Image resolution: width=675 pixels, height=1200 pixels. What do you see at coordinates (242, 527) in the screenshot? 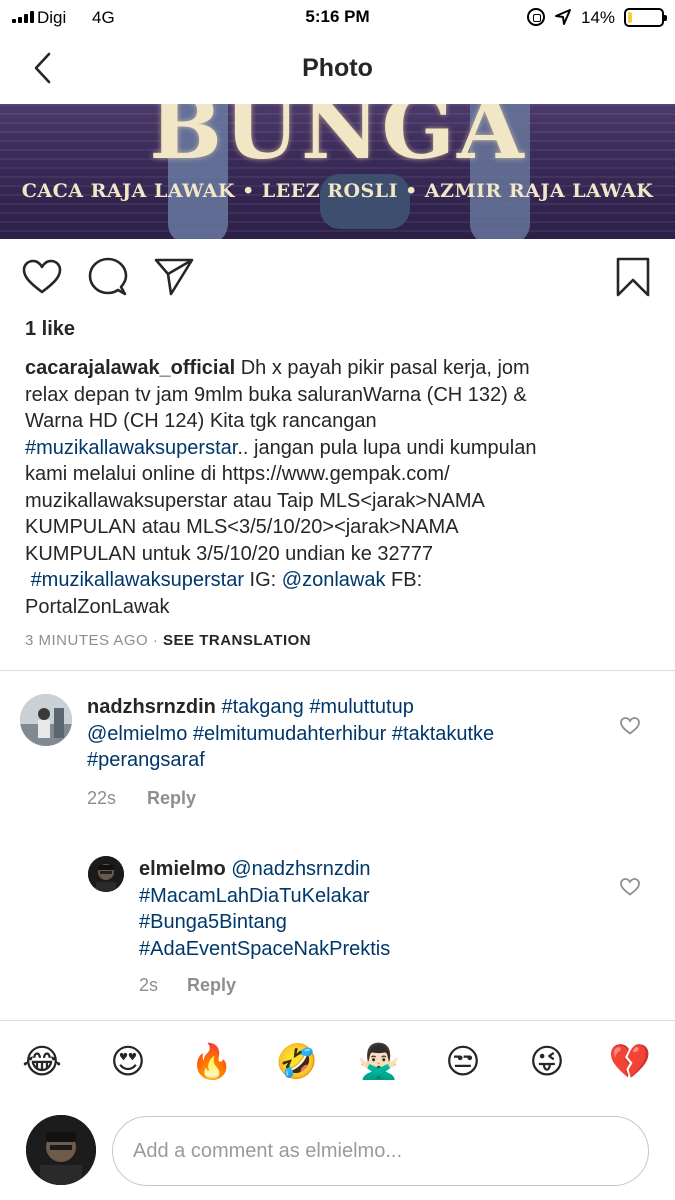
I see `caption-text: KUMPULAN atau MLS<3/5/10/20><jarak>NAMA` at bounding box center [242, 527].